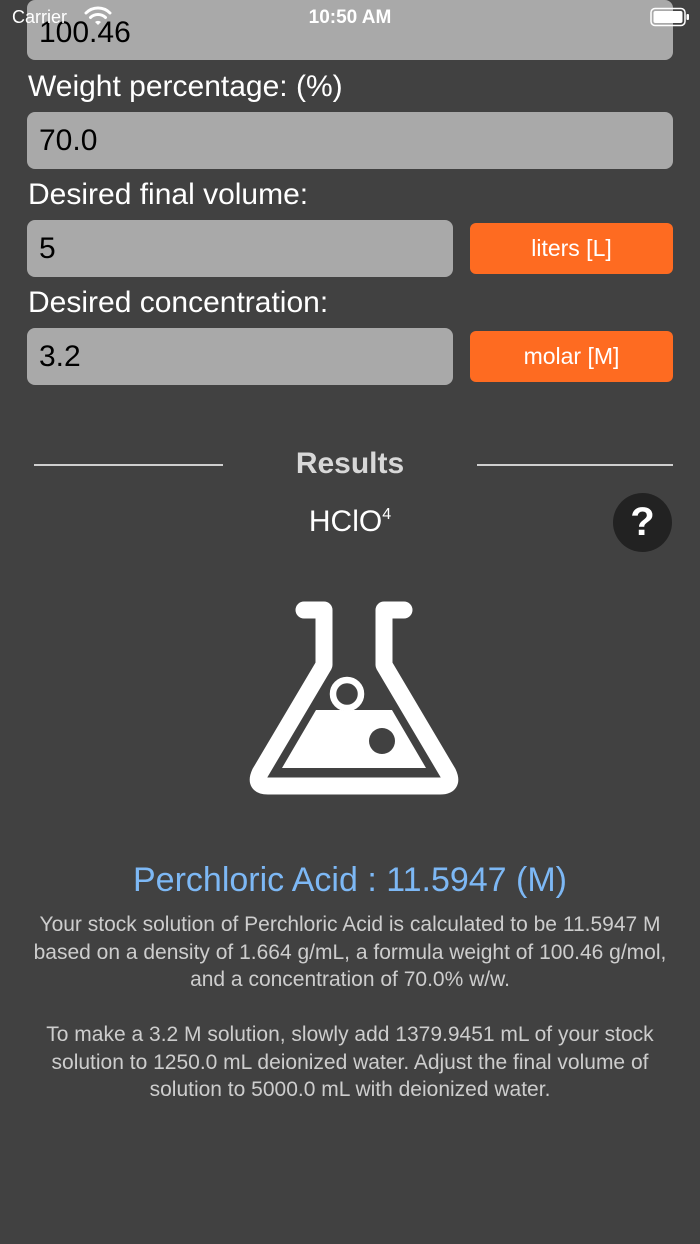 Image resolution: width=700 pixels, height=1244 pixels. What do you see at coordinates (575, 465) in the screenshot?
I see `results-divider-right` at bounding box center [575, 465].